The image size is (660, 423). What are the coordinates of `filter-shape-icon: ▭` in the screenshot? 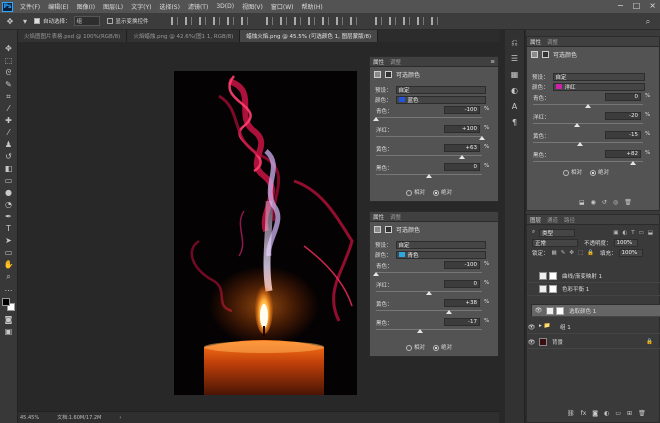 It's located at (641, 233).